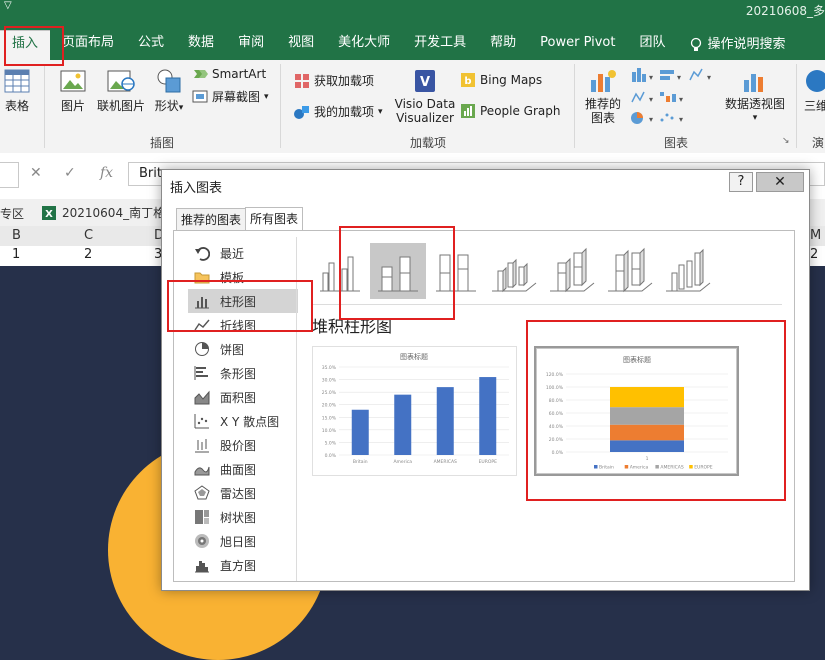 The width and height of the screenshot is (825, 660). I want to click on chart-category-treemap: 树状图, so click(243, 517).